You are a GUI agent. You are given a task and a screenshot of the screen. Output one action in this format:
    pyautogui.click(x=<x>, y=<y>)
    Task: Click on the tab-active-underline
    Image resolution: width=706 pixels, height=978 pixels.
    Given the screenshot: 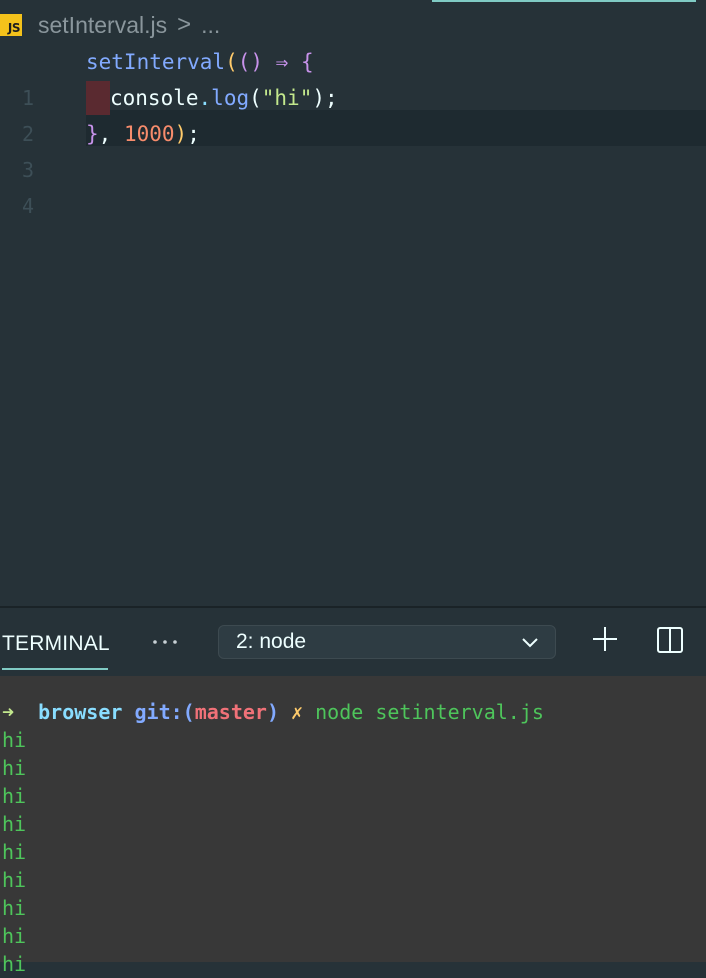 What is the action you would take?
    pyautogui.click(x=55, y=669)
    